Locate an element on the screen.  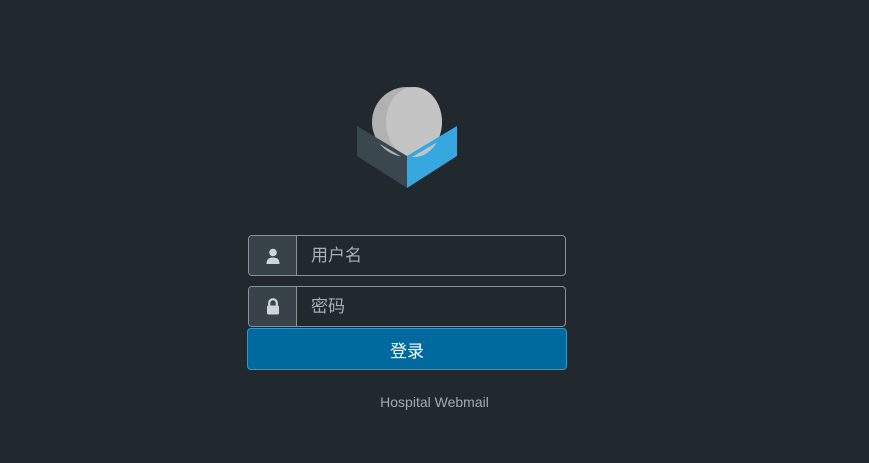
lock-icon is located at coordinates (273, 306).